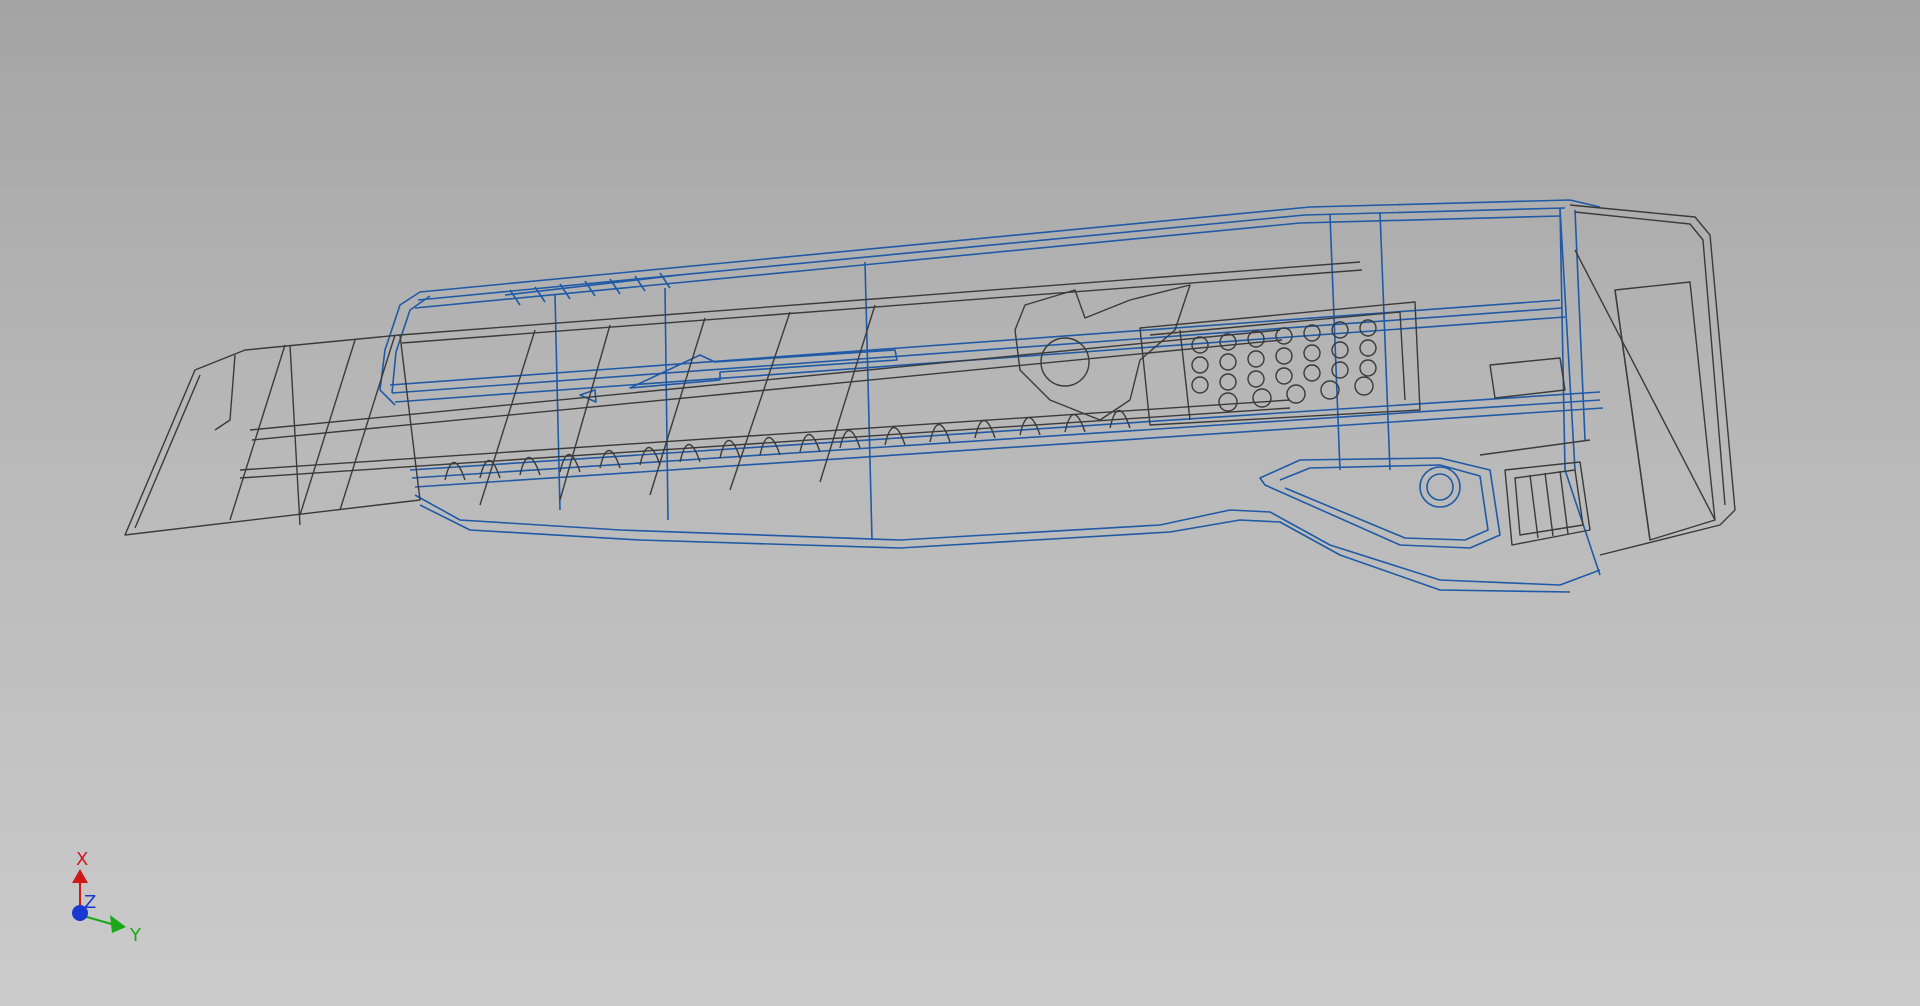 The width and height of the screenshot is (1920, 1006). I want to click on x-axis-arrow-icon, so click(80, 876).